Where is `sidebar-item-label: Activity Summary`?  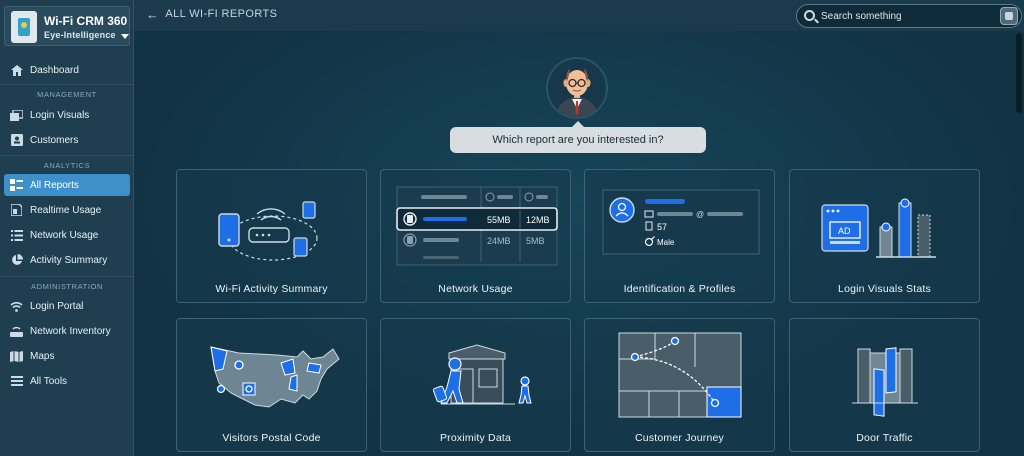
sidebar-item-label: Activity Summary is located at coordinates (69, 260).